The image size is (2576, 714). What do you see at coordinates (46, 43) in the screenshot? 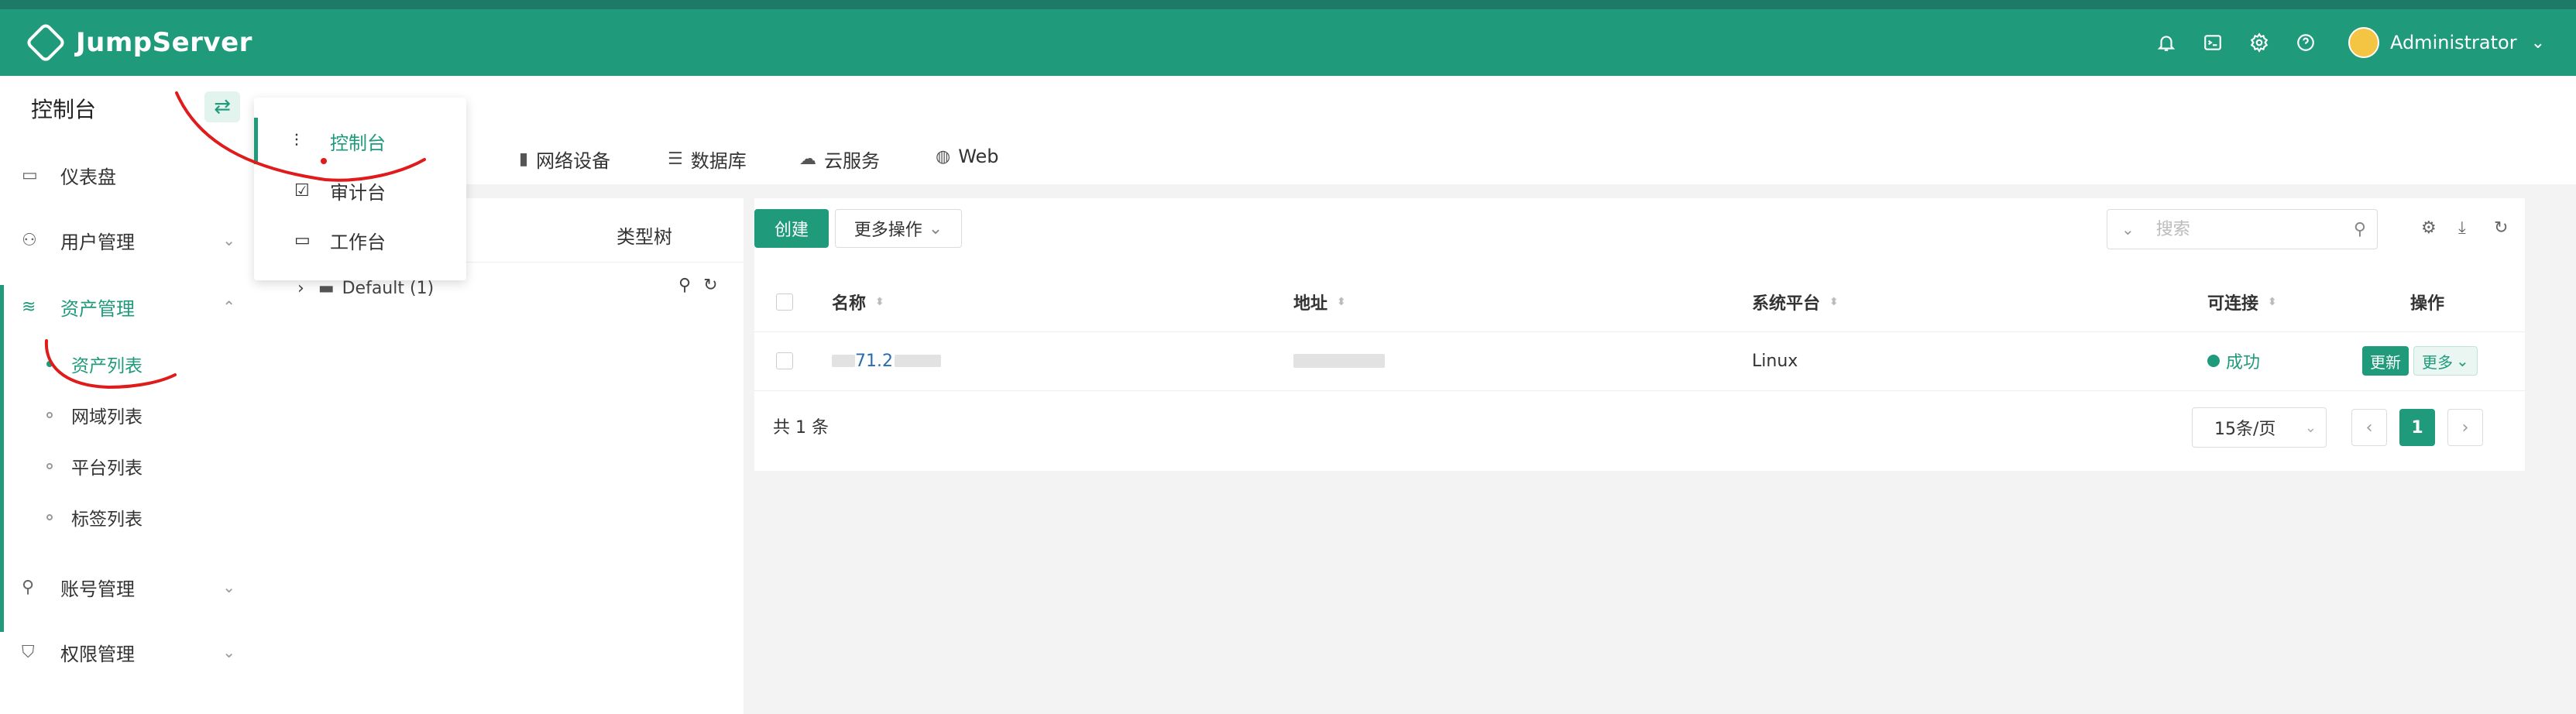
I see `brand-logo-icon` at bounding box center [46, 43].